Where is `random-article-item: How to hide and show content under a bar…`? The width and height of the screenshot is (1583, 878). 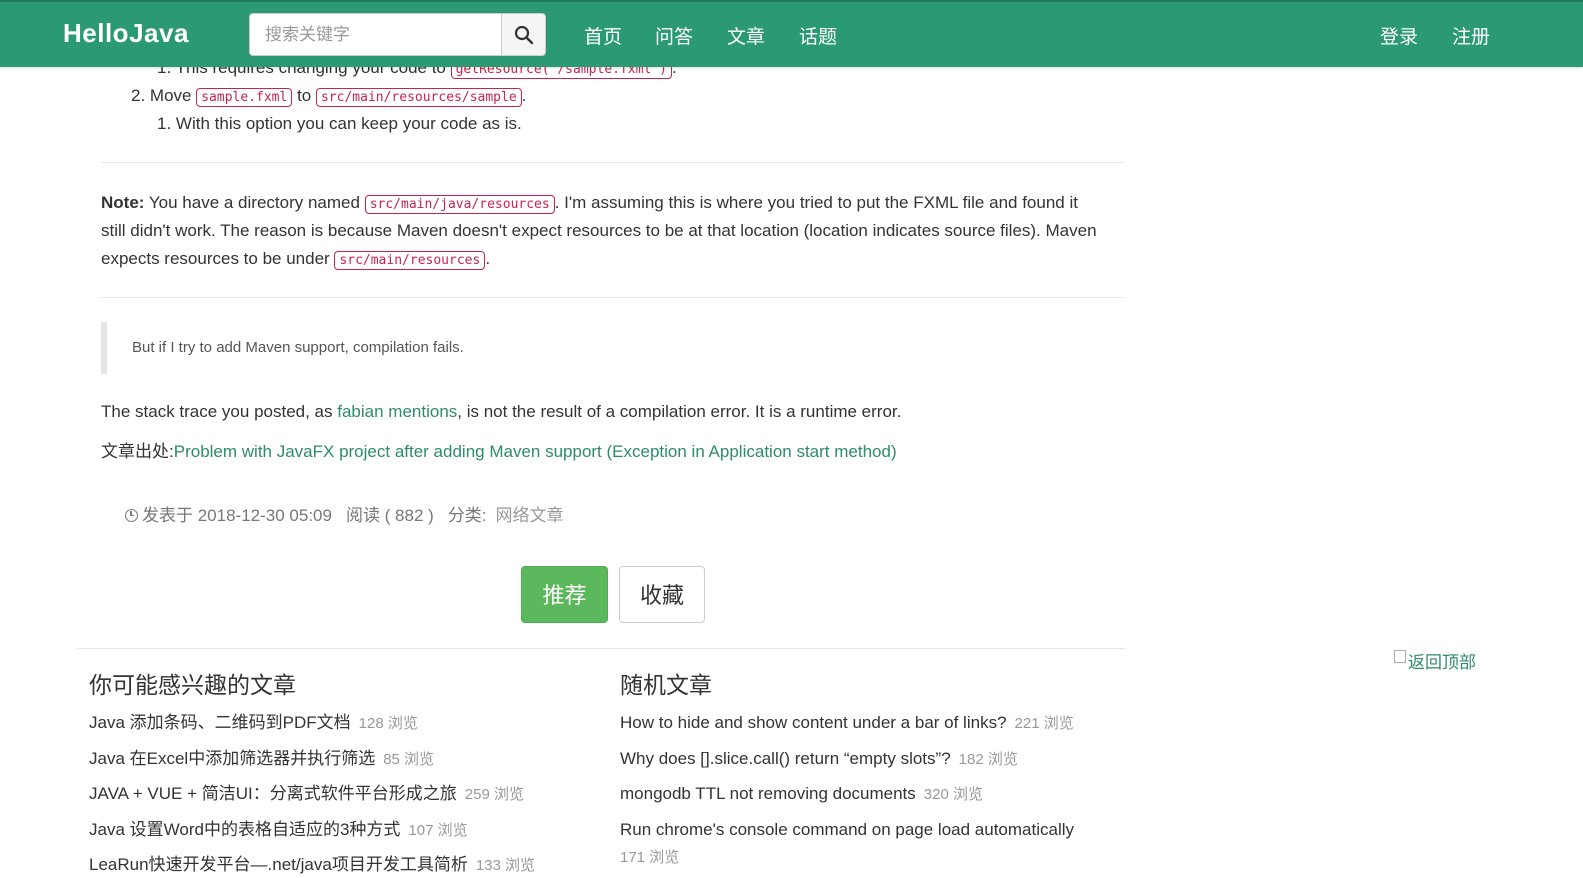 random-article-item: How to hide and show content under a bar… is located at coordinates (847, 723).